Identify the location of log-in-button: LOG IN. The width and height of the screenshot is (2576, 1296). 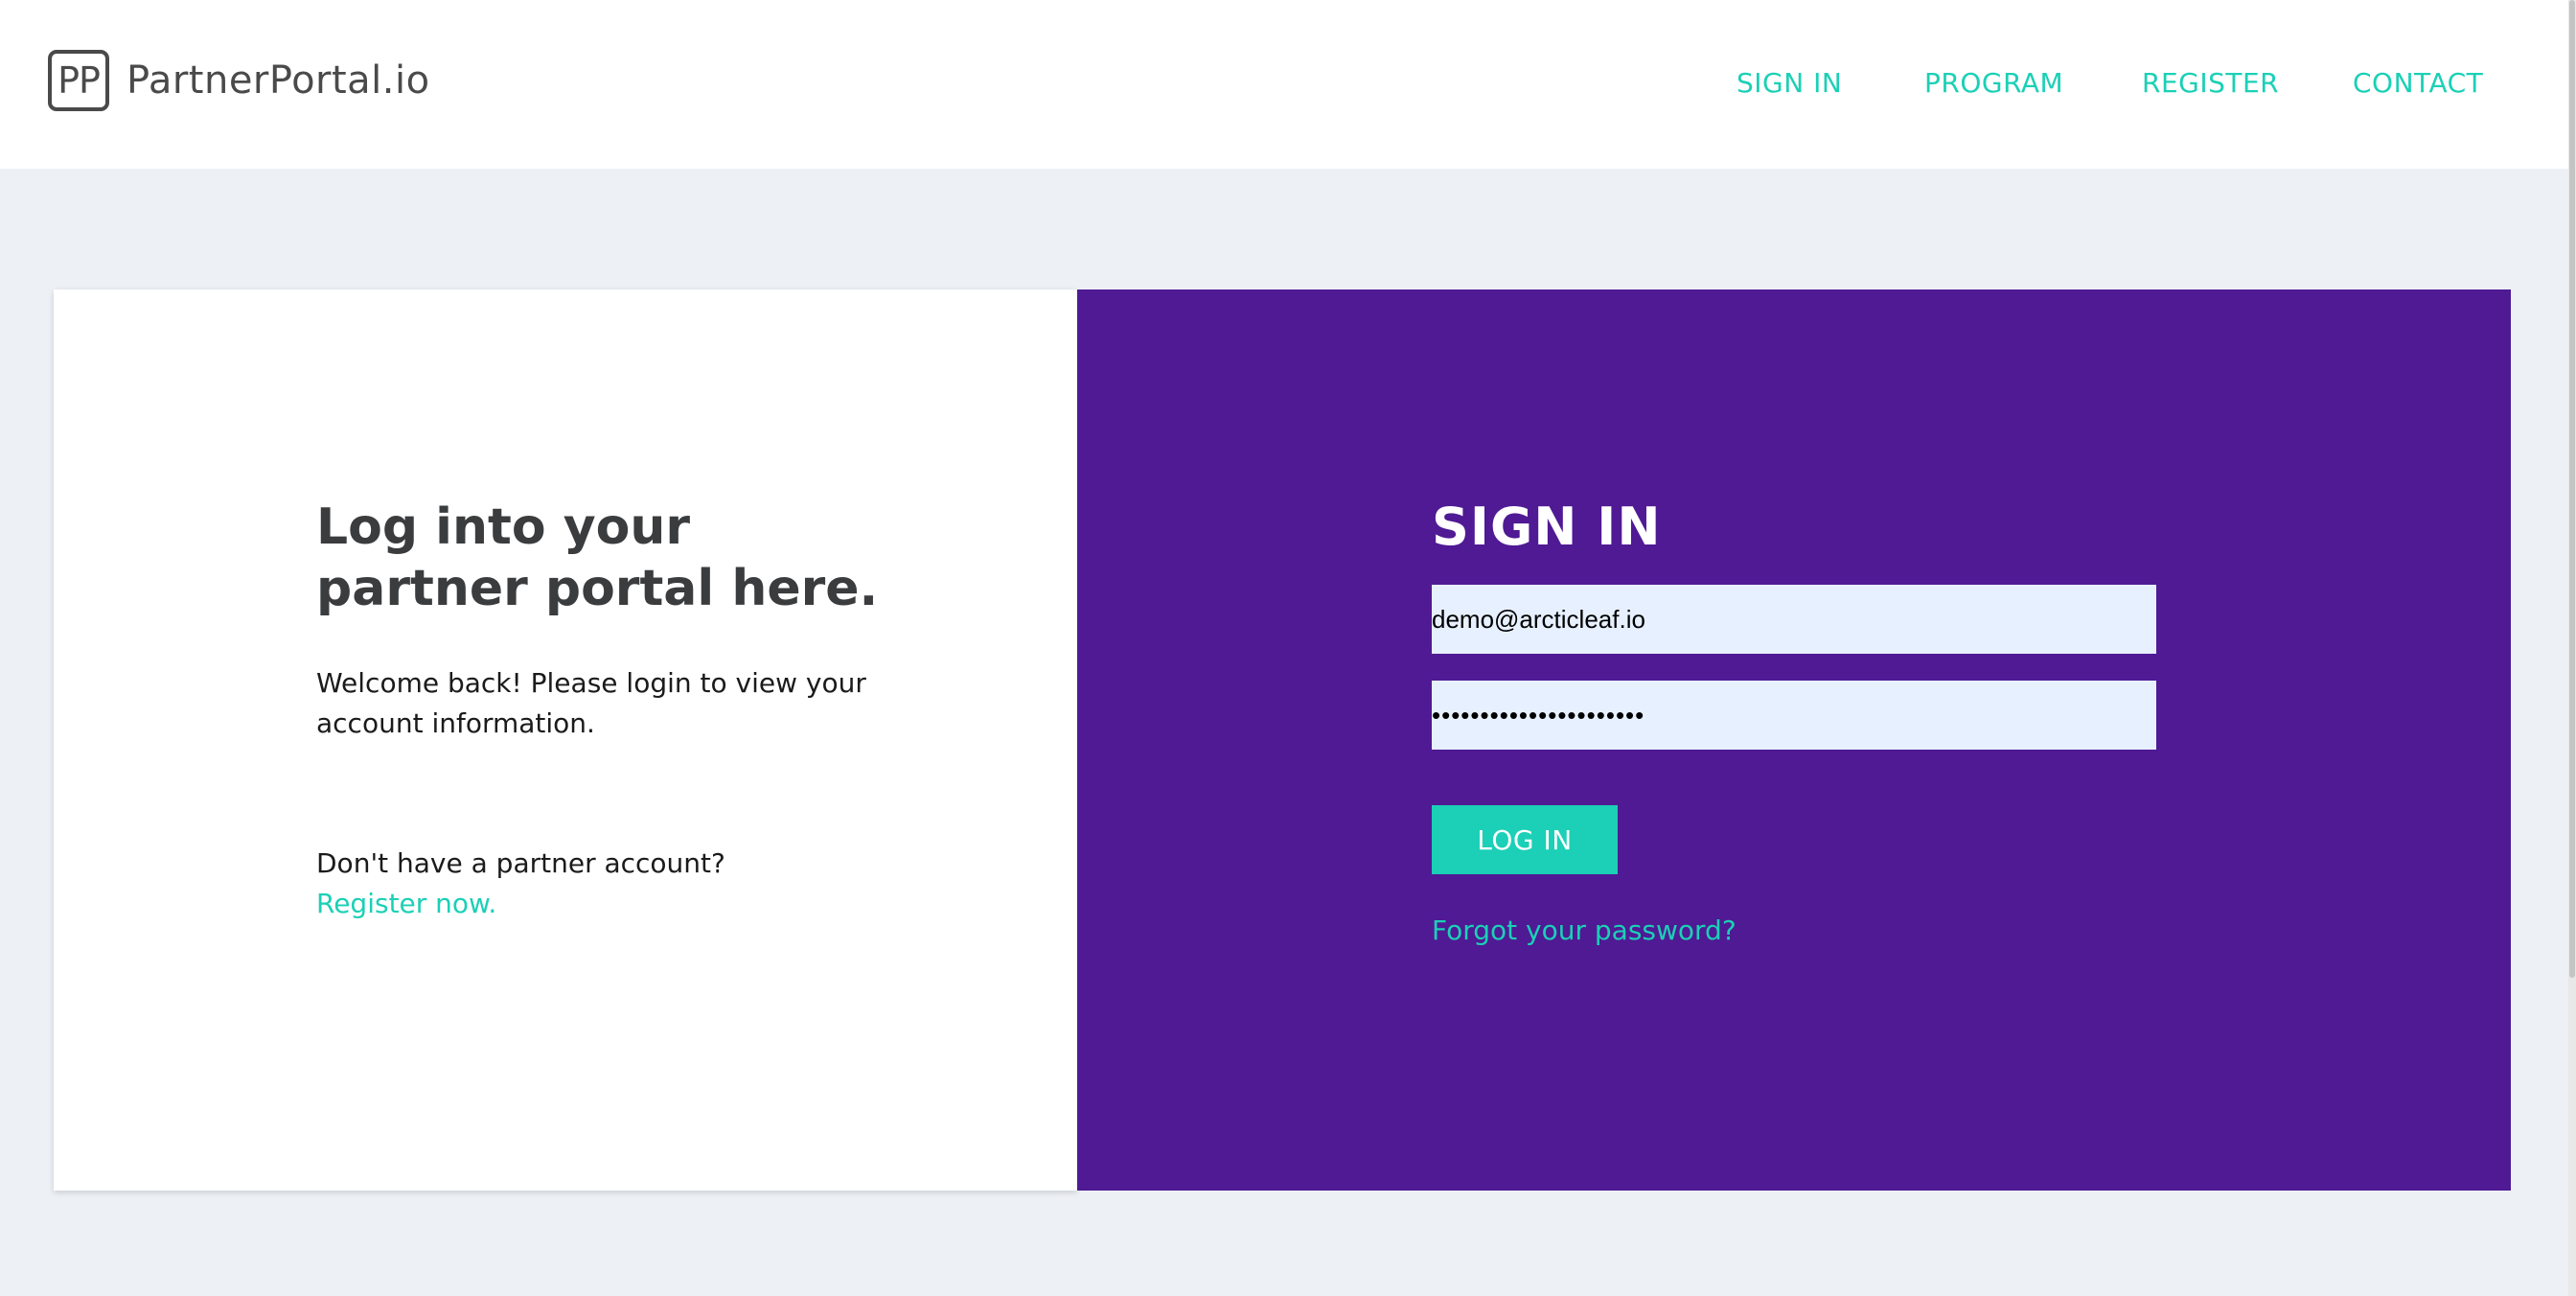
(1525, 839).